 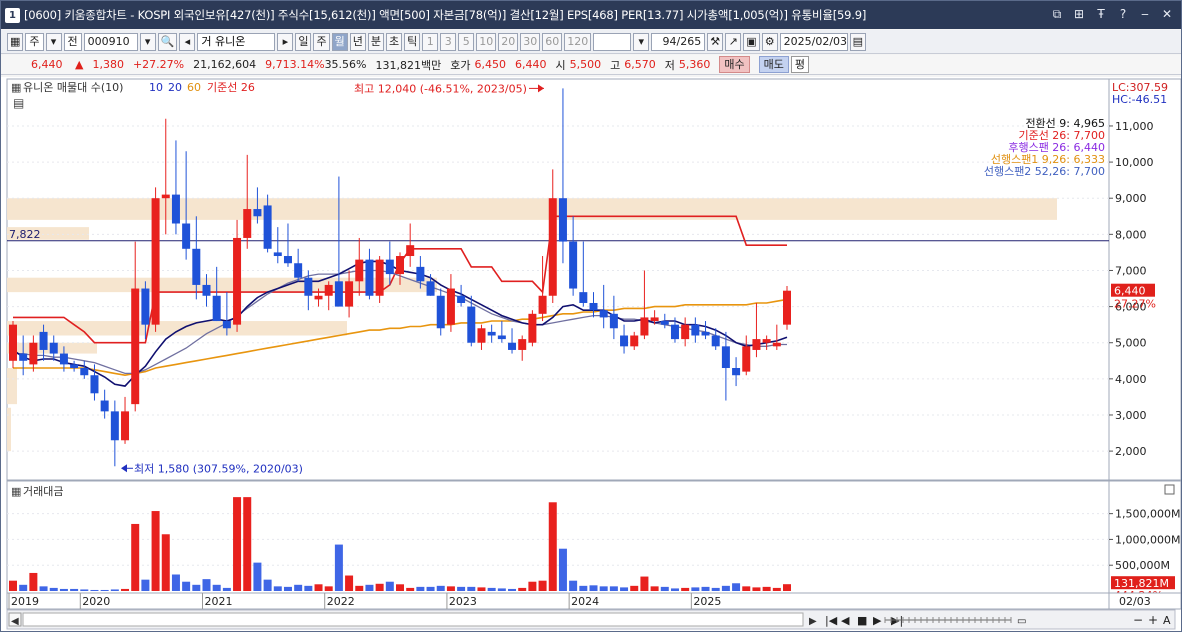 I want to click on tool-icon: ⚒, so click(x=715, y=41).